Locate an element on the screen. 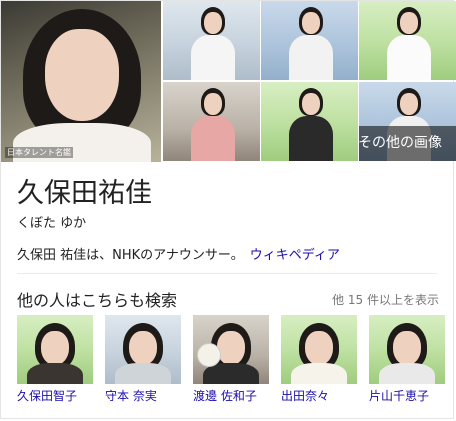  more-images-button: その他の画像 is located at coordinates (407, 143).